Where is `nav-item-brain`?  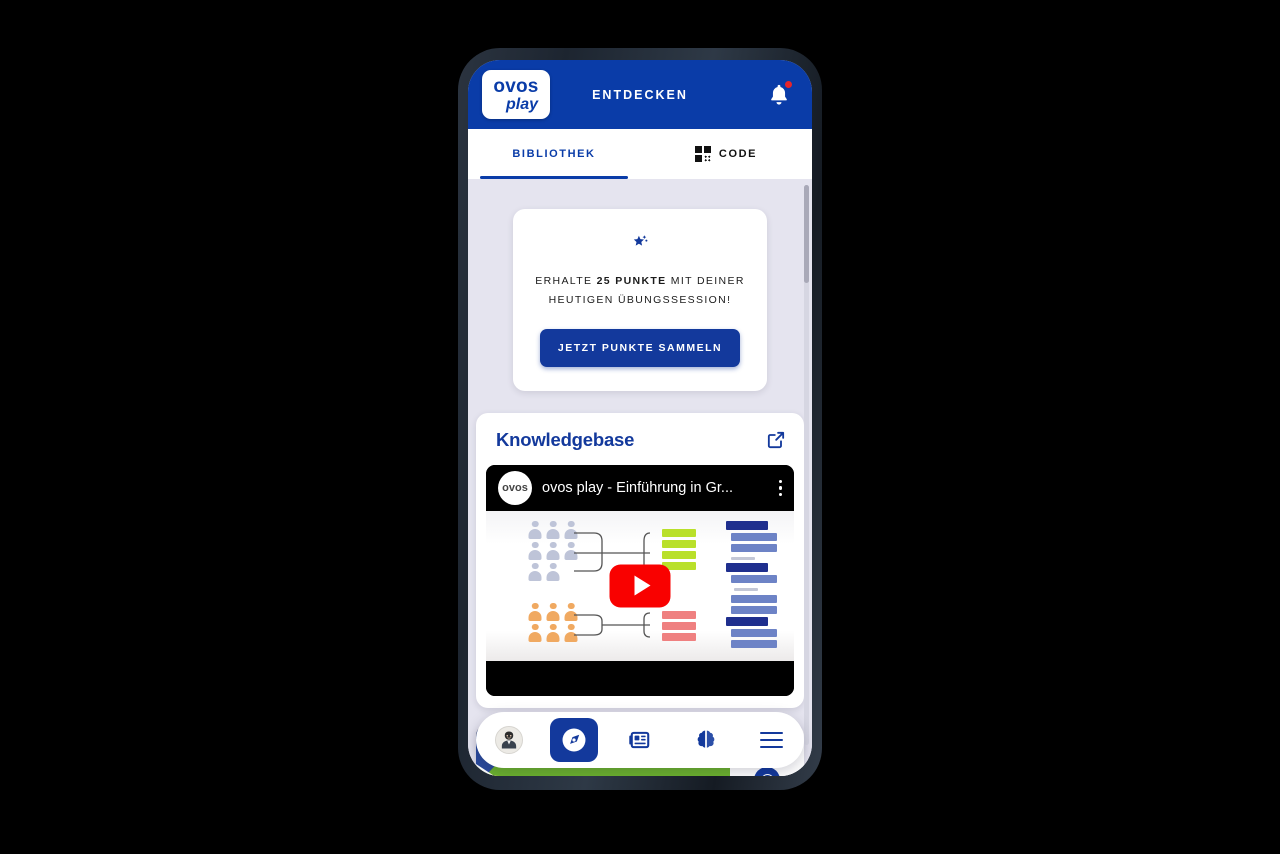 nav-item-brain is located at coordinates (706, 740).